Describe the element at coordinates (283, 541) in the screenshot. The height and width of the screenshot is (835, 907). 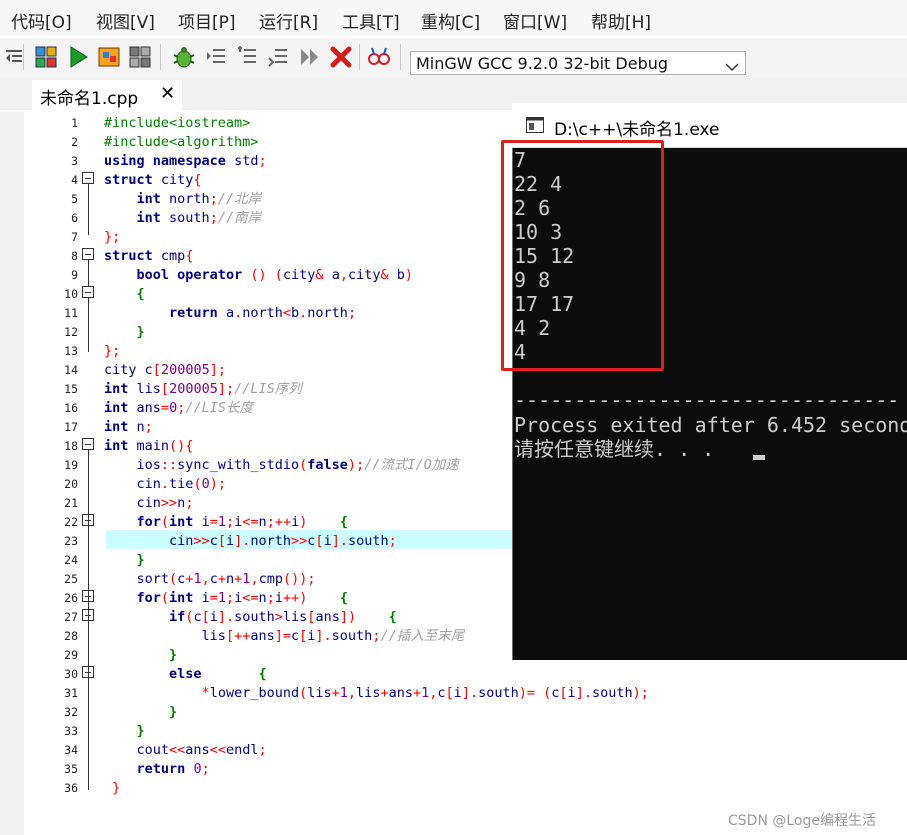
I see `code-line-23: cin>>c[i].north>>c[i].south;` at that location.